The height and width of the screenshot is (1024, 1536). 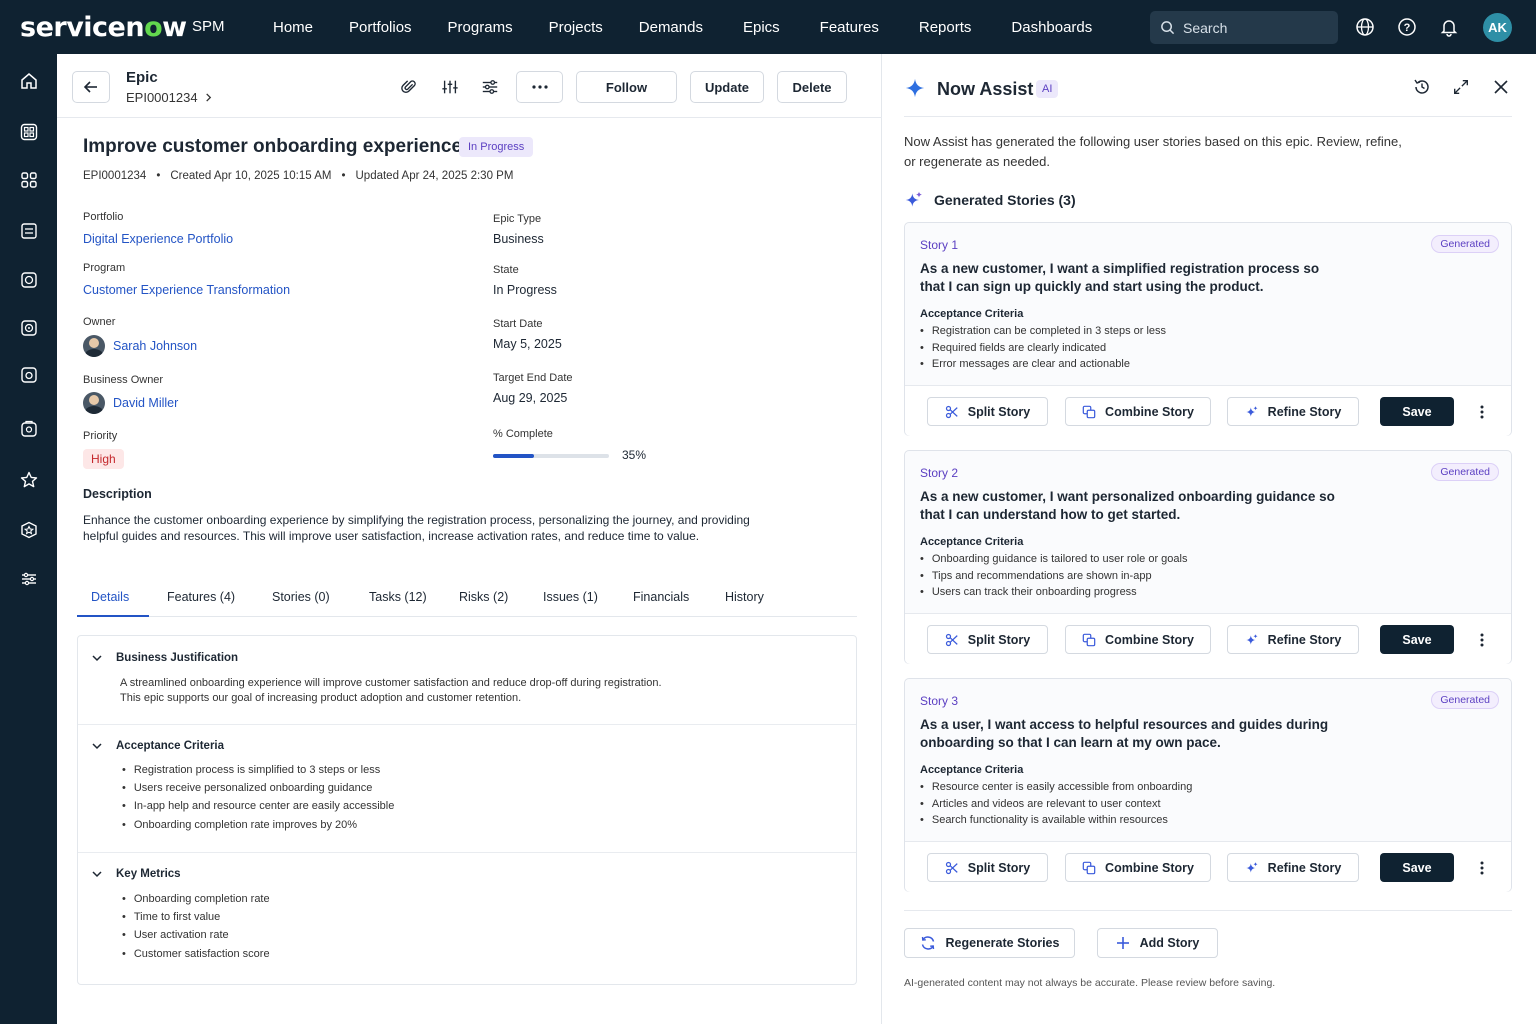 I want to click on business-owner-name: David Miller, so click(x=146, y=403).